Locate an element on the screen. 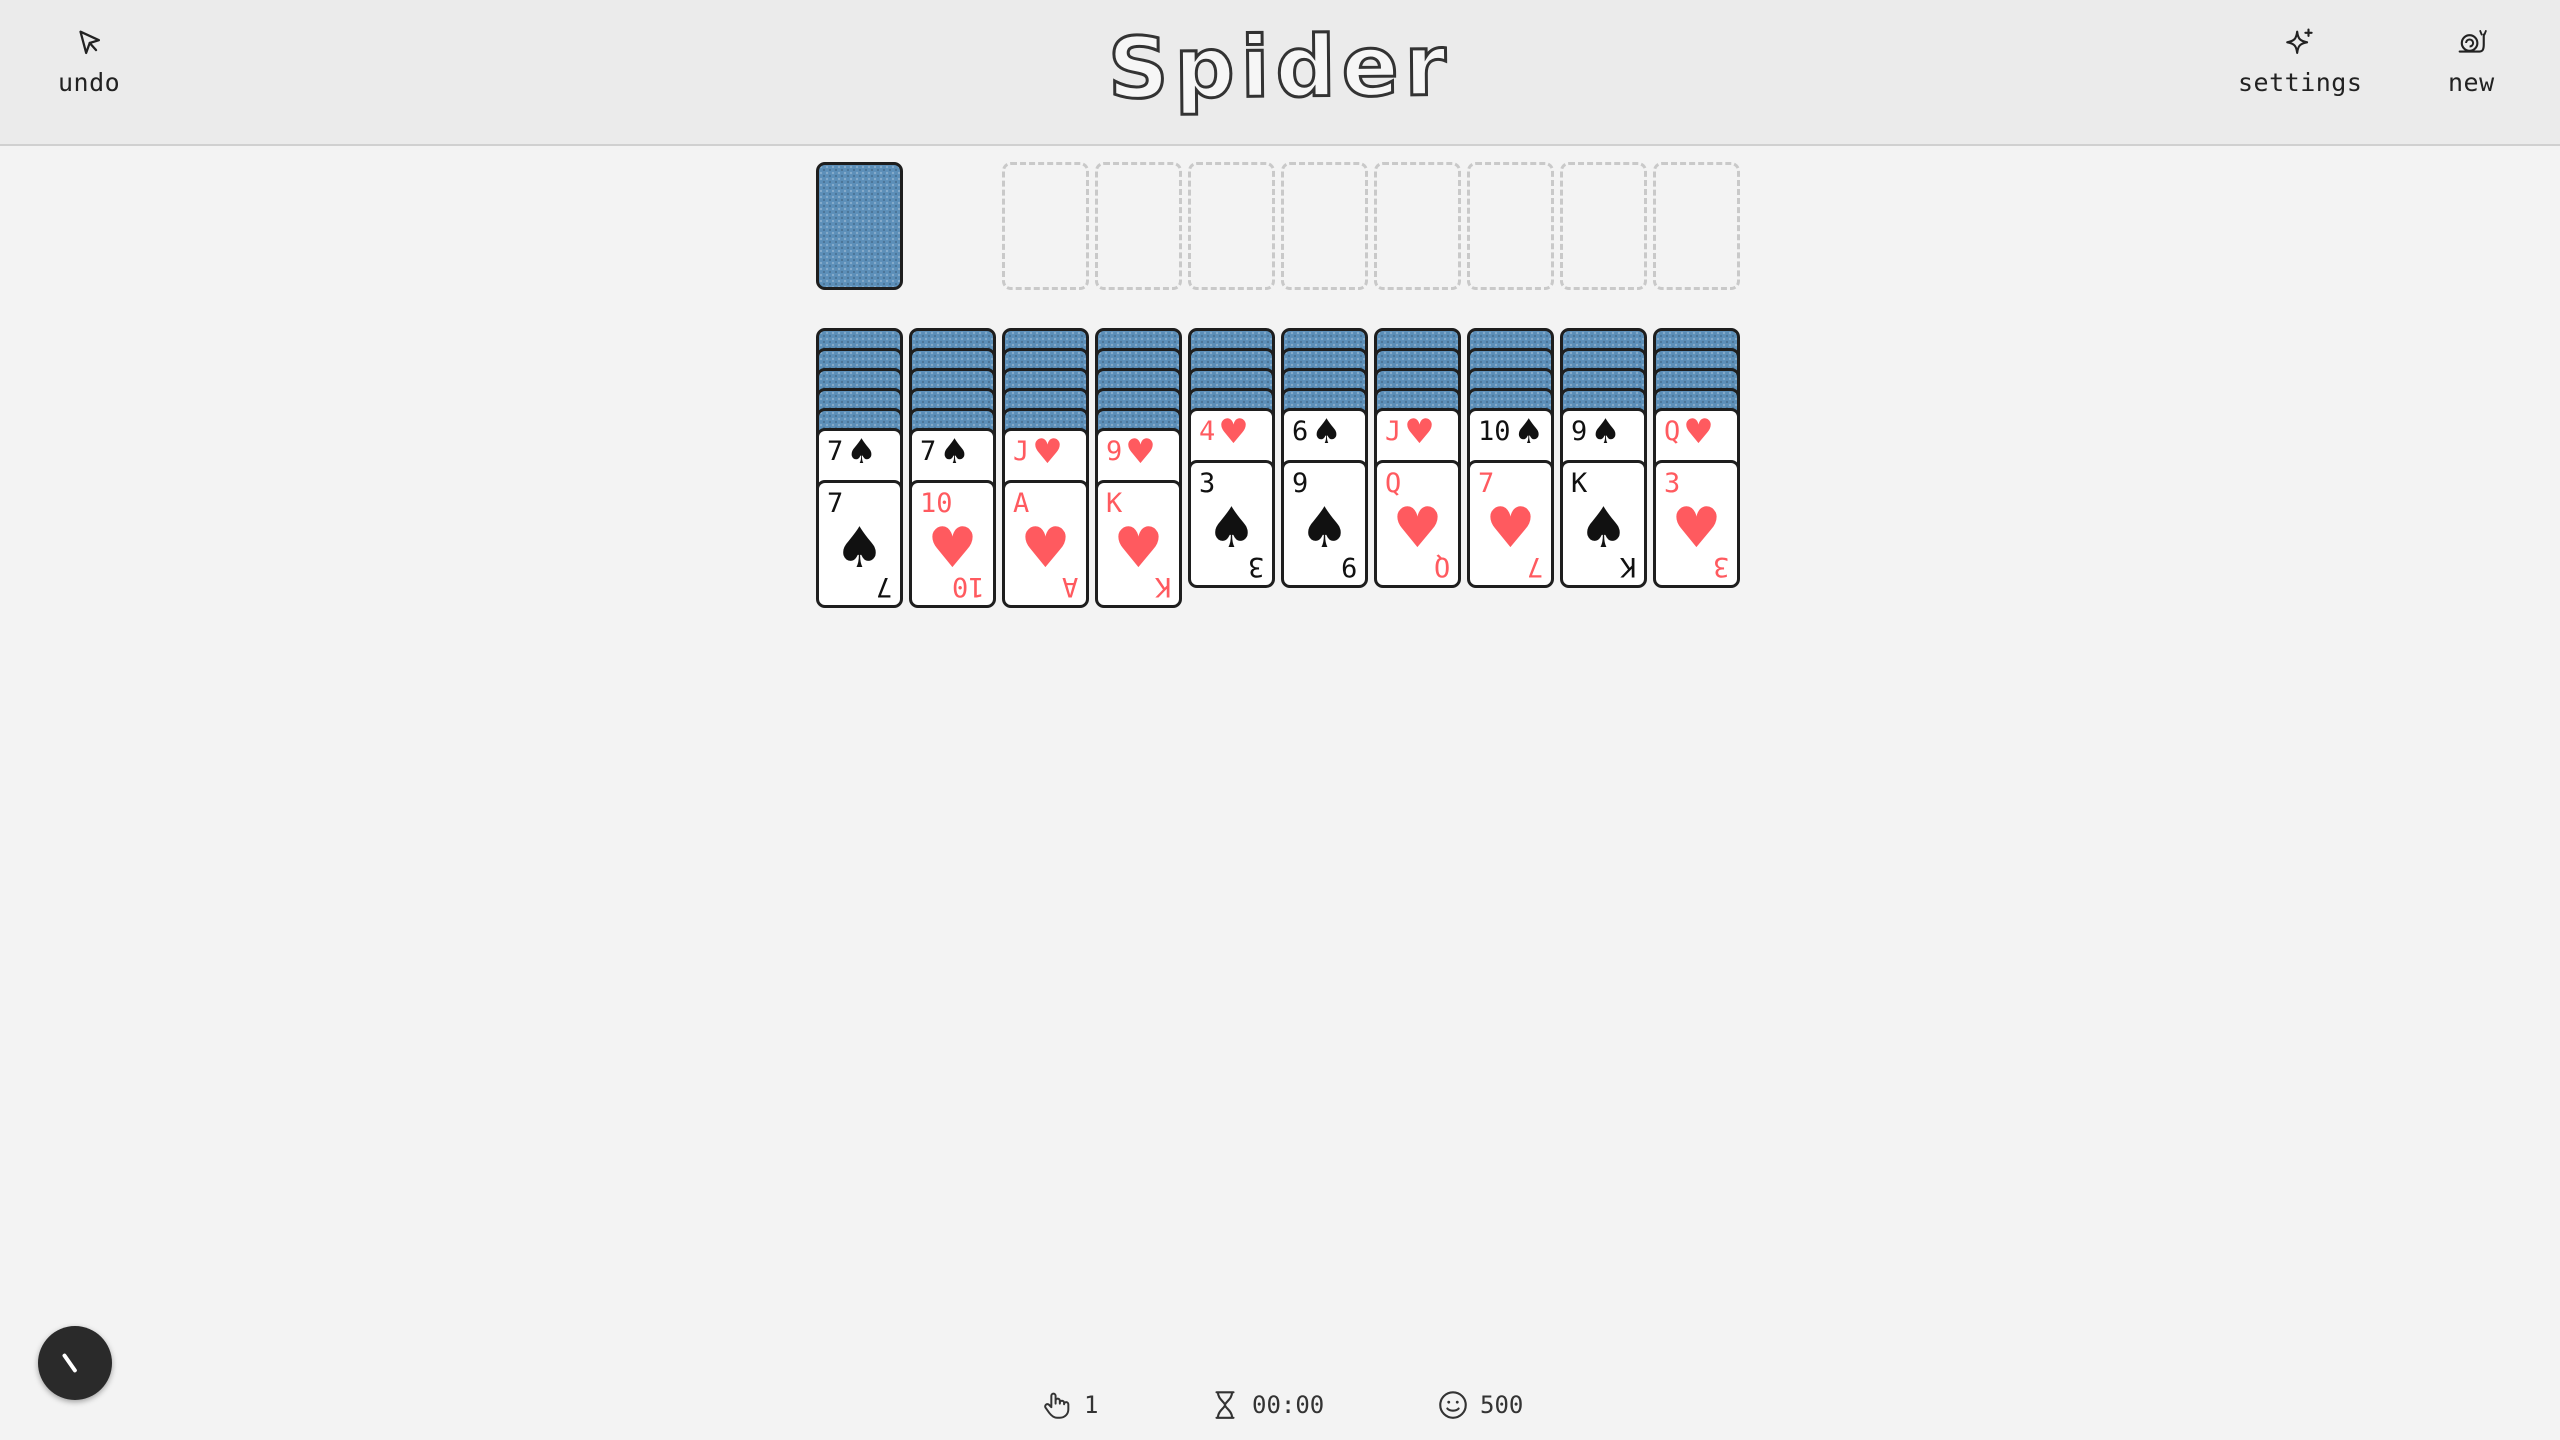 The height and width of the screenshot is (1440, 2560). card-corner-label: 6 ♠ is located at coordinates (1317, 432).